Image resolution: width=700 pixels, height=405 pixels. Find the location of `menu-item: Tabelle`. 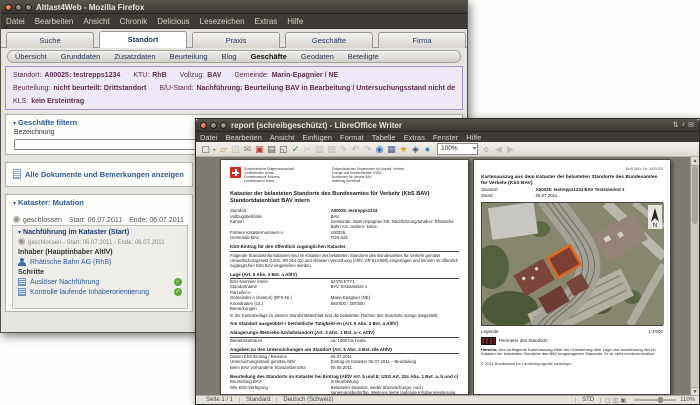

menu-item: Tabelle is located at coordinates (384, 137).